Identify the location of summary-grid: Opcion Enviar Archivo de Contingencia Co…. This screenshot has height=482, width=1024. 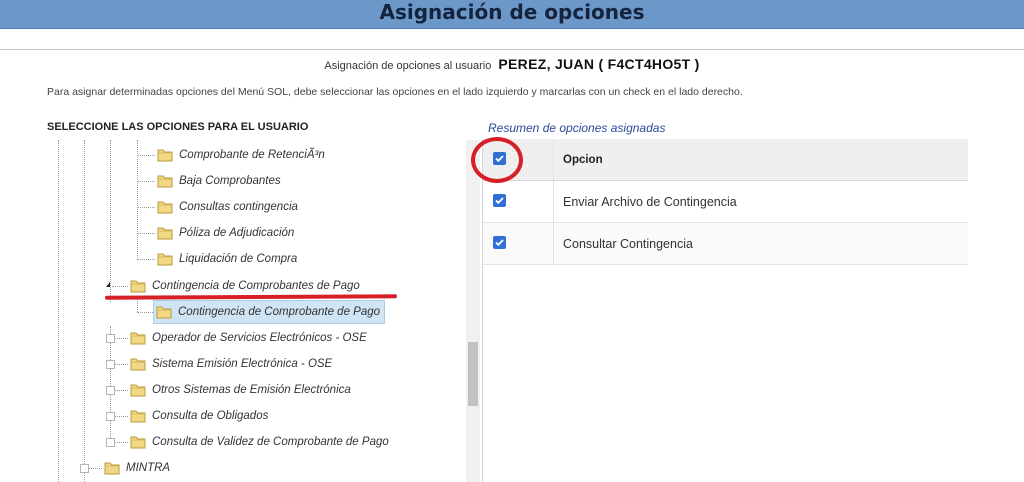
(725, 202).